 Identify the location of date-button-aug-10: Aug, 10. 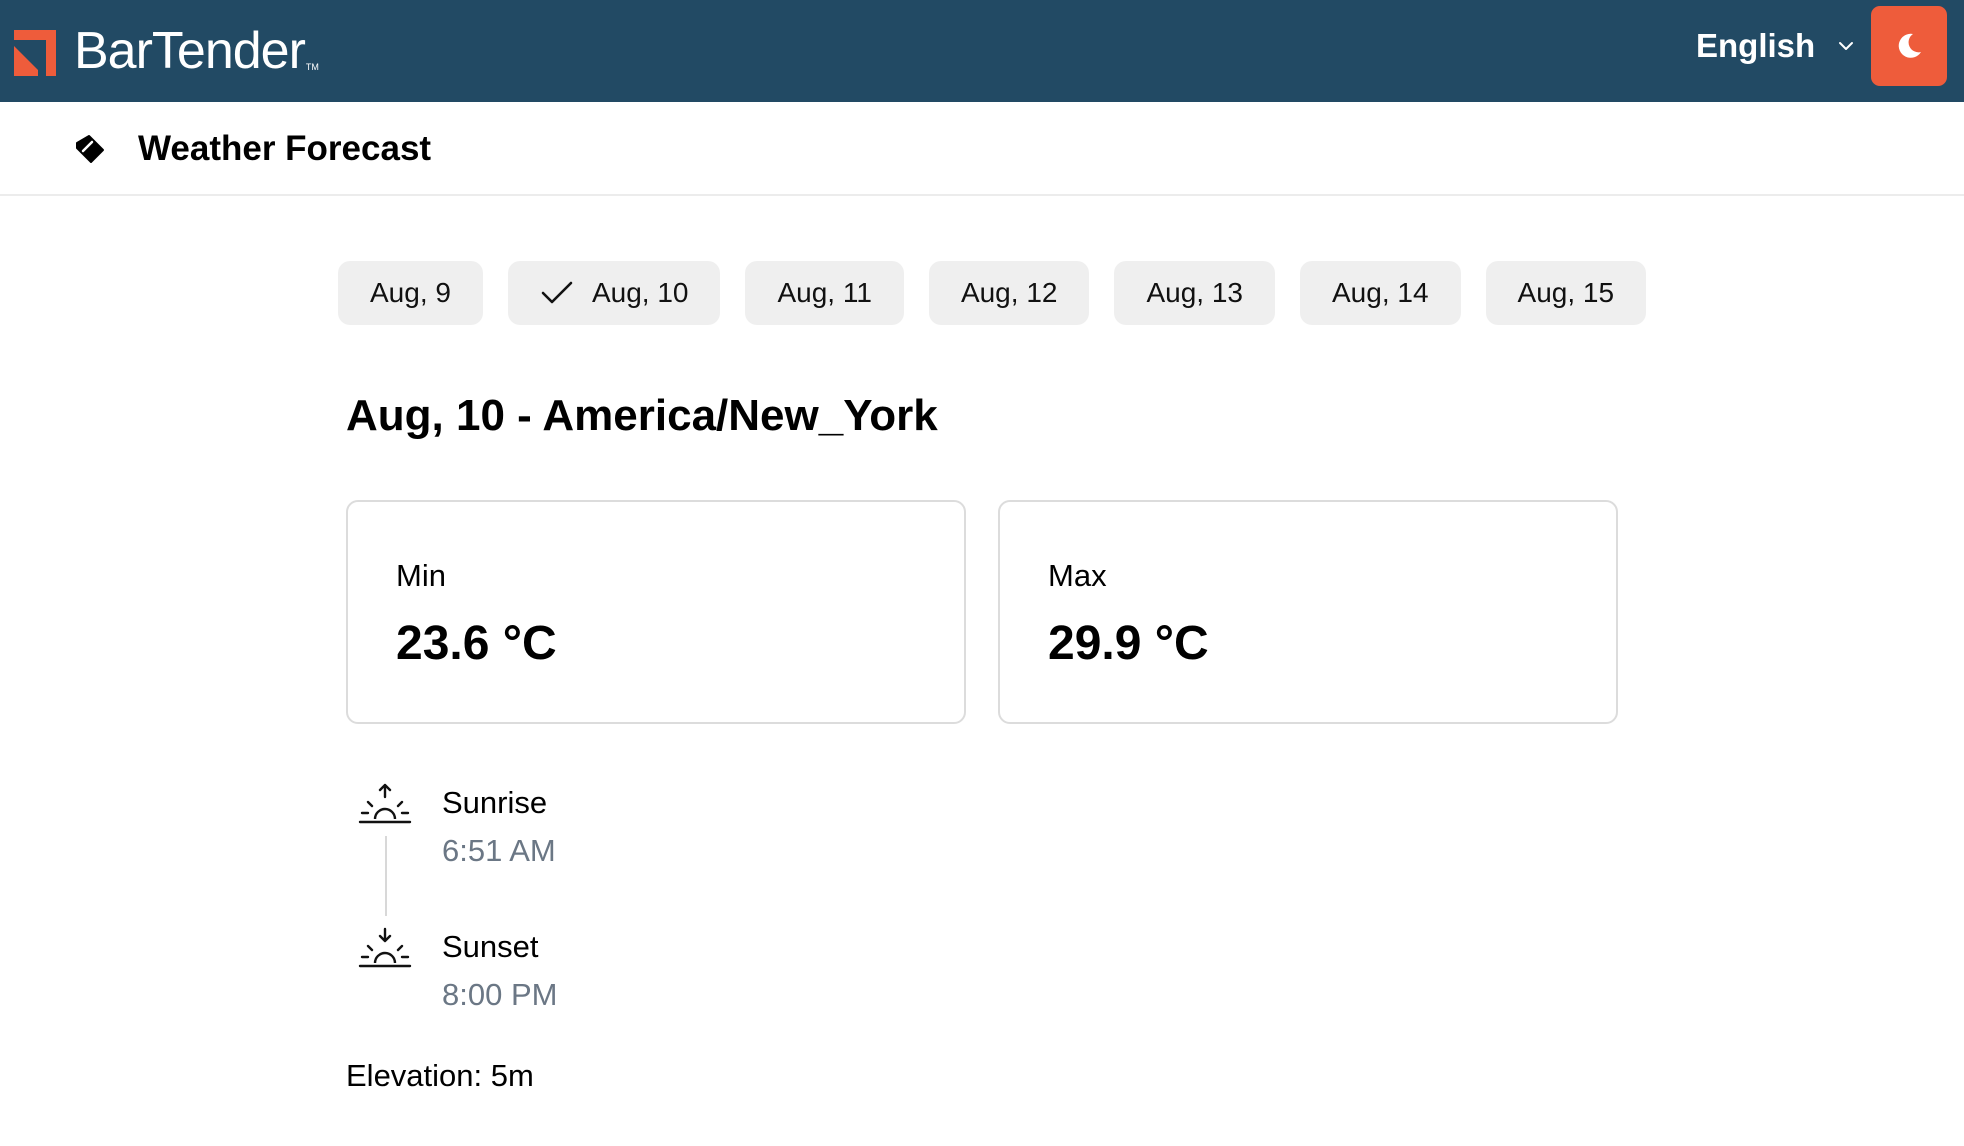
(614, 293).